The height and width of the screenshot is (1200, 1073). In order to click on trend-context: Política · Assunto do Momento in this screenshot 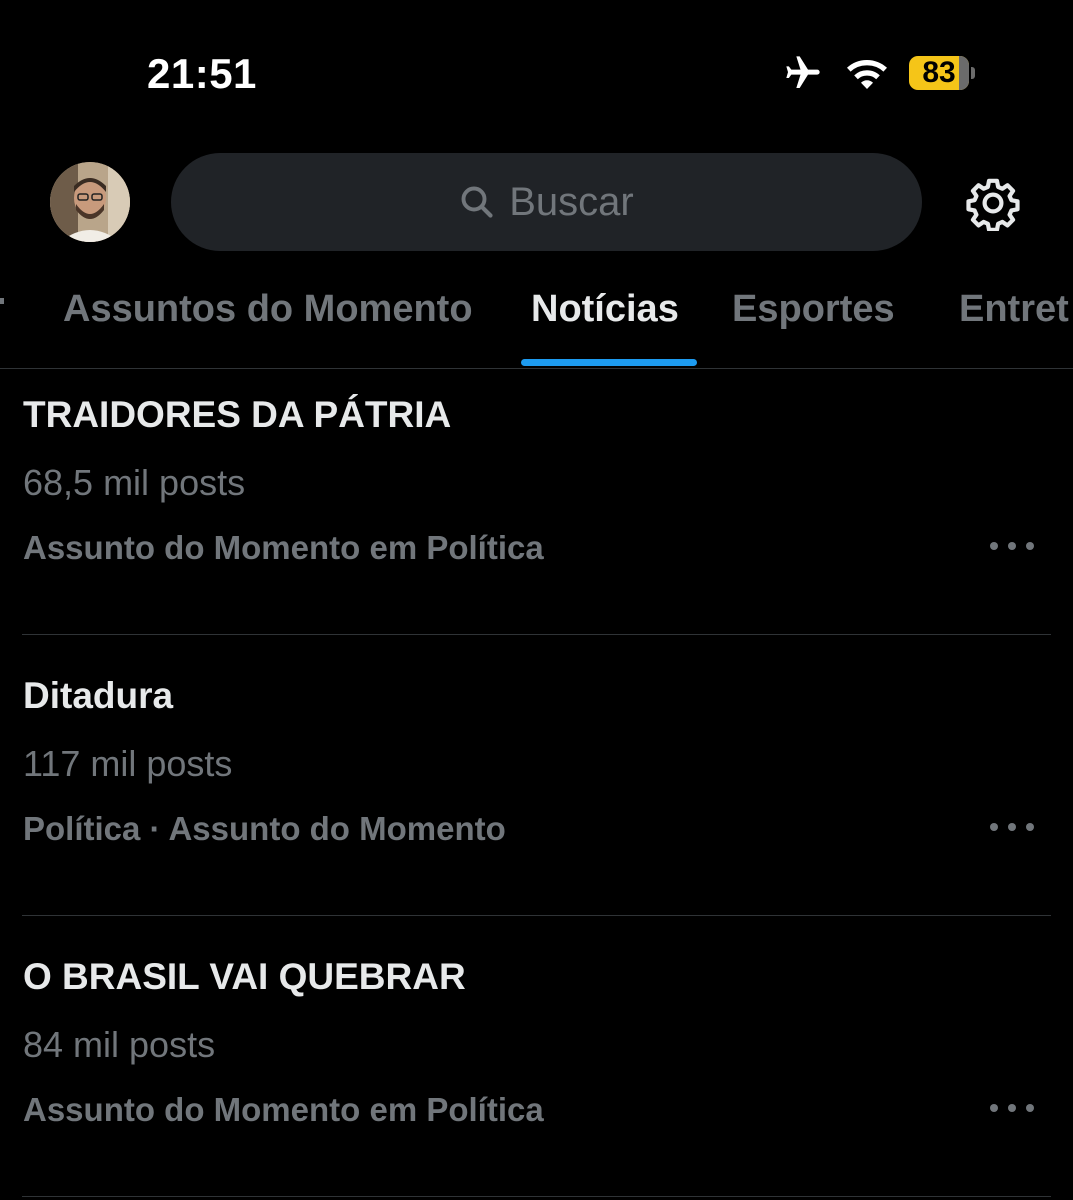, I will do `click(264, 828)`.